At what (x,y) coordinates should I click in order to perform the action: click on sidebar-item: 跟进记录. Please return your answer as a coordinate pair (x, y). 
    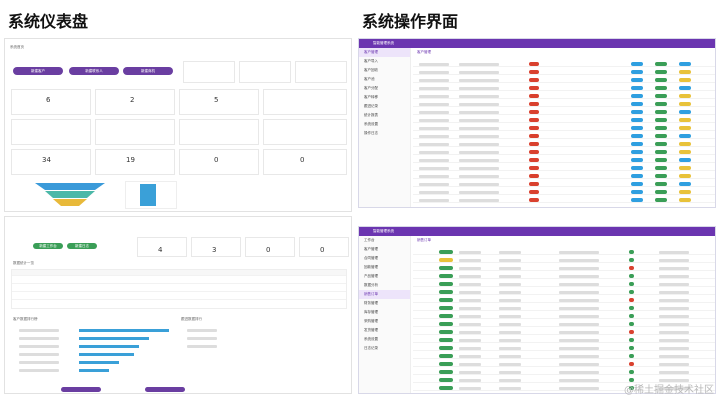
    Looking at the image, I should click on (384, 106).